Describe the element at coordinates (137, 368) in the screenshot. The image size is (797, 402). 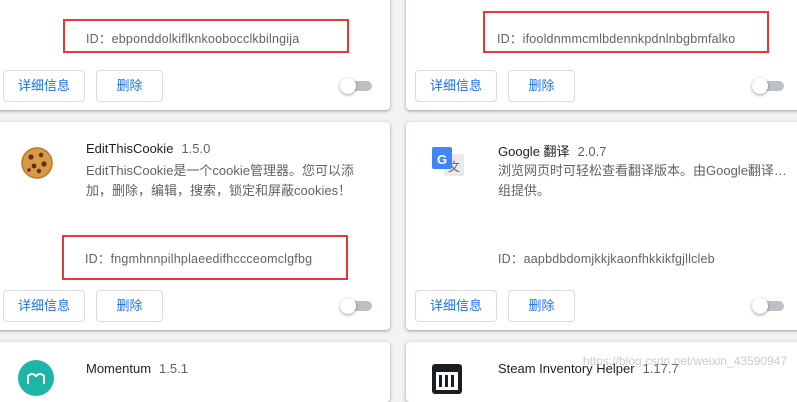
I see `extension-name: Momentum 1.5.1` at that location.